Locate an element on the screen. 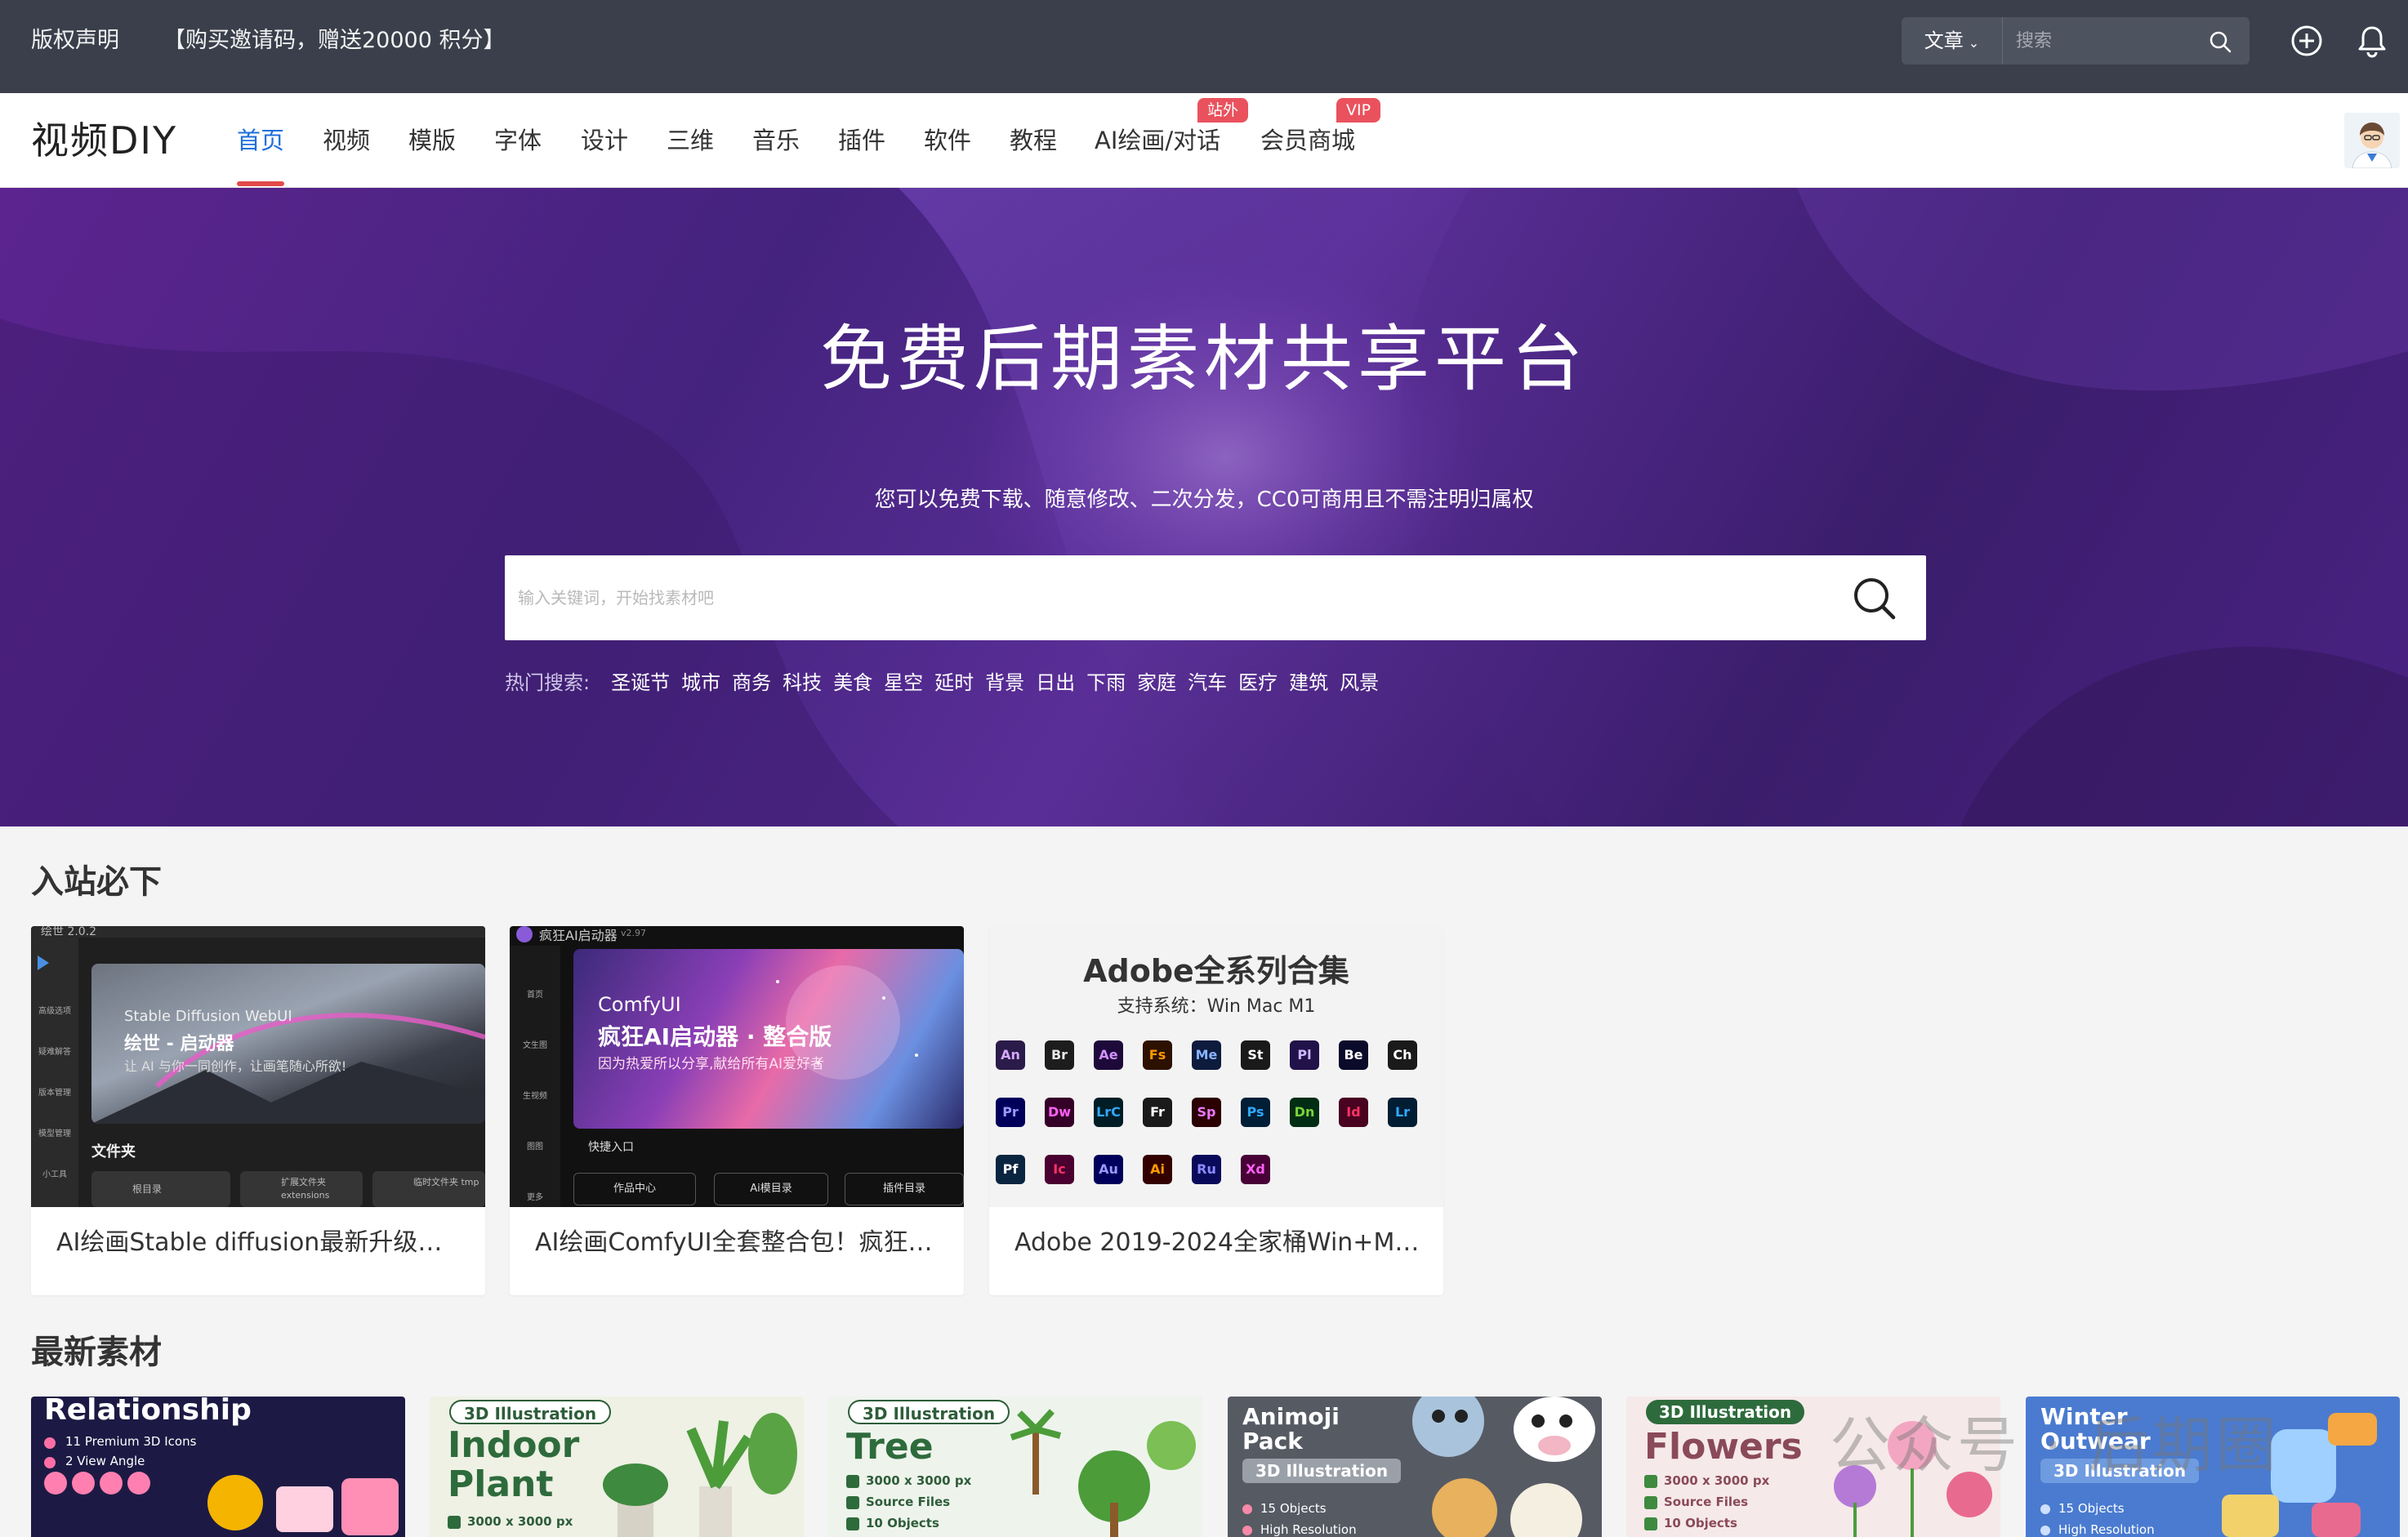  thumb-side-item: 文生图 is located at coordinates (535, 1045).